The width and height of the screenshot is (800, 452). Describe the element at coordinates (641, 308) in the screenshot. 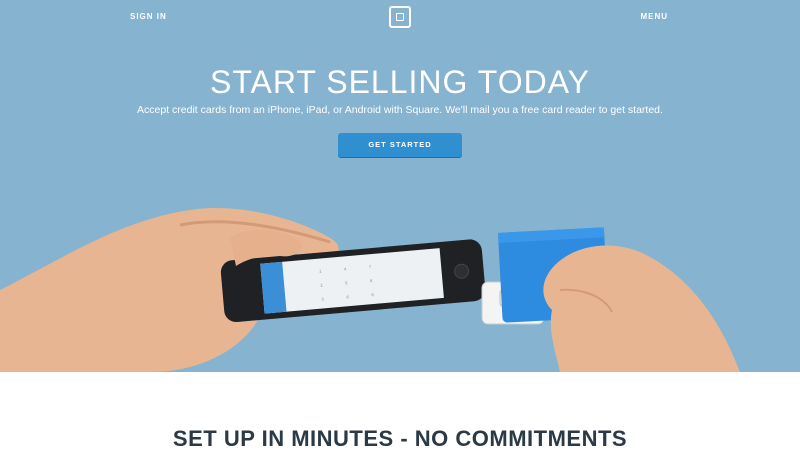

I see `right-hand` at that location.